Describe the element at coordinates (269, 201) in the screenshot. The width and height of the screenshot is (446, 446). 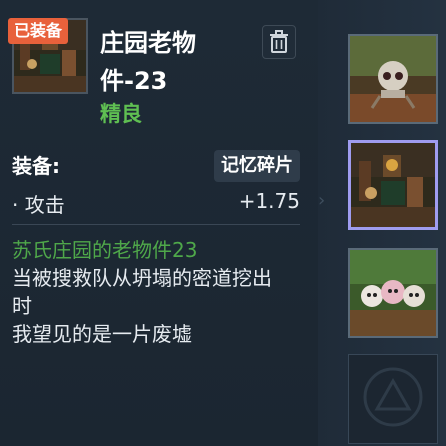
I see `stat-value: +1.75` at that location.